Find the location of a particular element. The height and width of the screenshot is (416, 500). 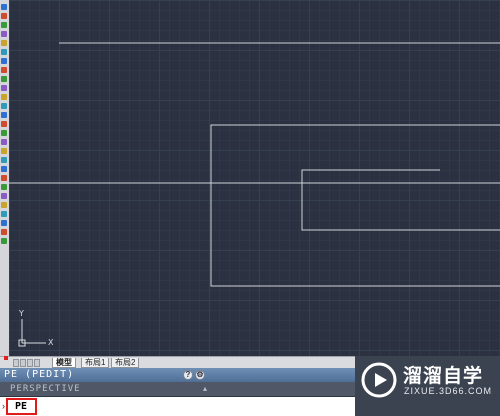

input-highlight-box is located at coordinates (21, 406).